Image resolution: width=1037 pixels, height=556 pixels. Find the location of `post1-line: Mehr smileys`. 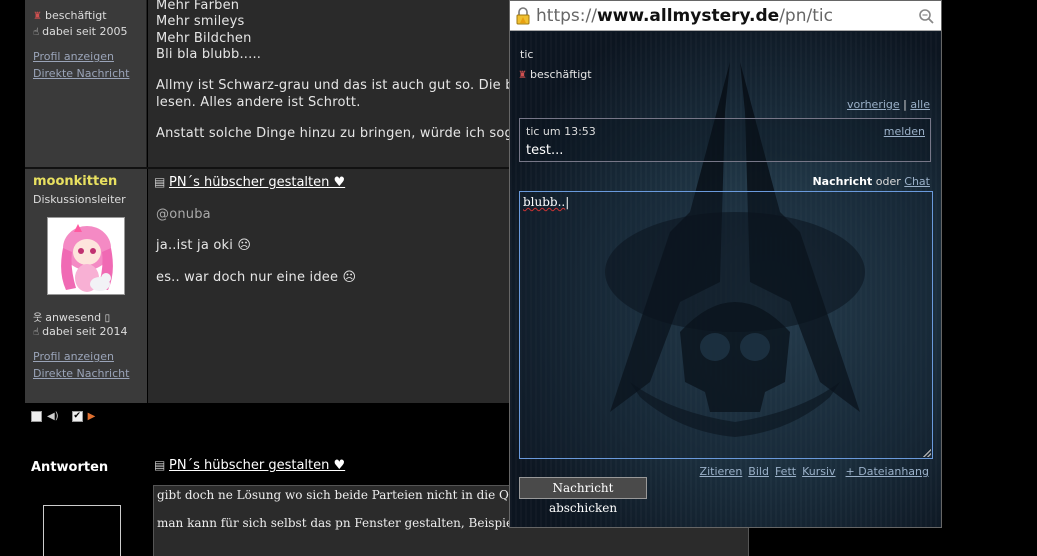

post1-line: Mehr smileys is located at coordinates (200, 21).